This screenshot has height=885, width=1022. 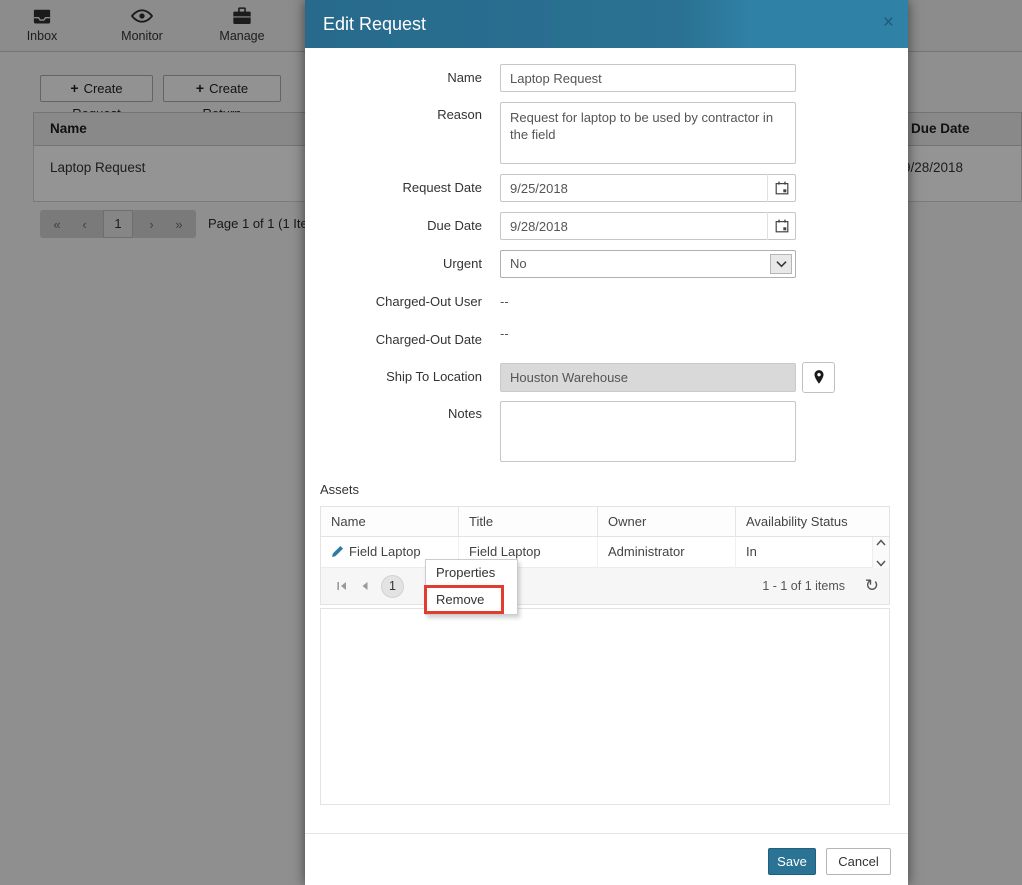 I want to click on reason-label: Reason, so click(x=459, y=114).